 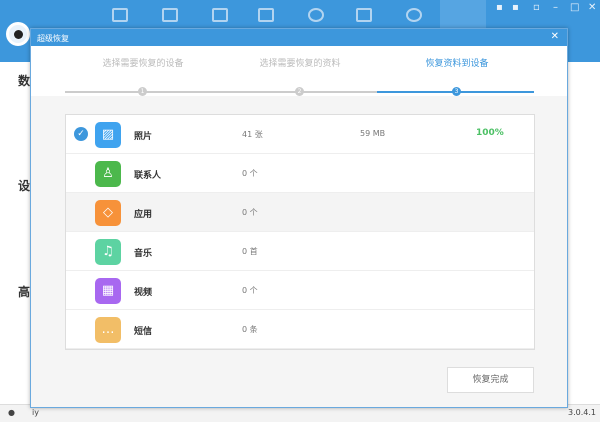 What do you see at coordinates (499, 7) in the screenshot?
I see `feedback-icon: ▪` at bounding box center [499, 7].